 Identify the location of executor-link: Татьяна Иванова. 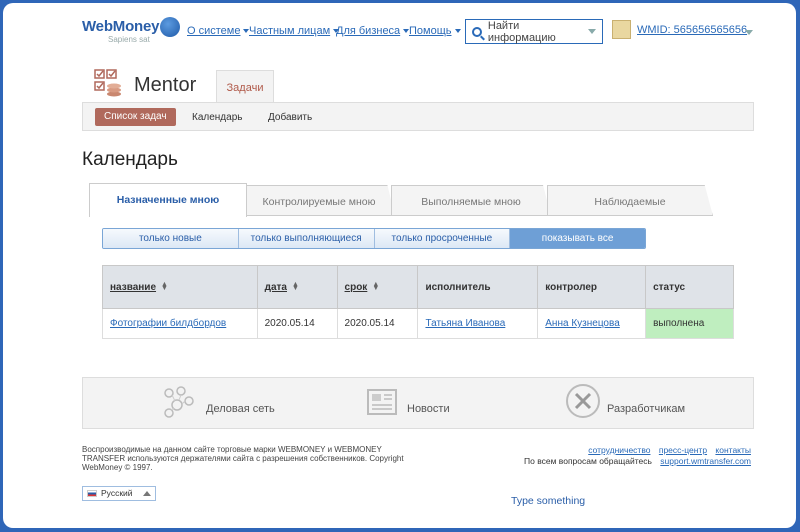
(465, 323).